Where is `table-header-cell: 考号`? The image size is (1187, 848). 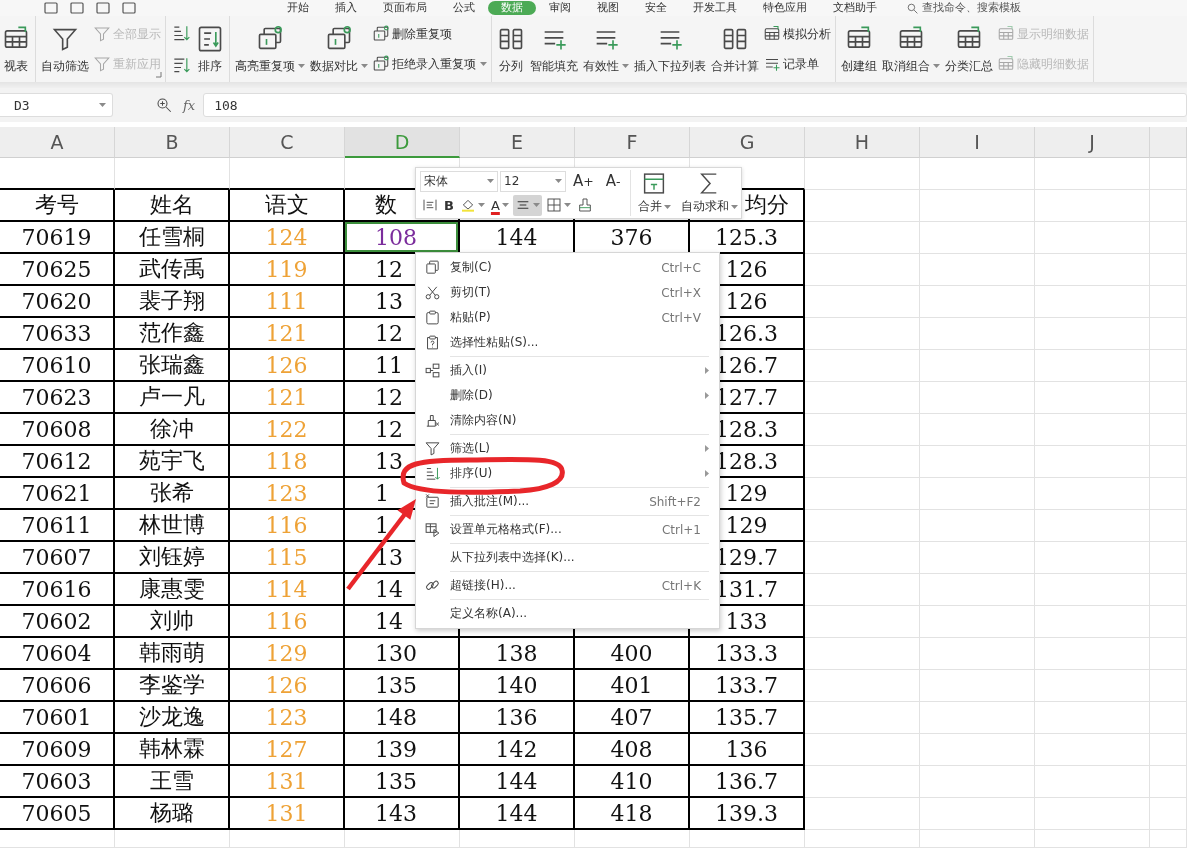 table-header-cell: 考号 is located at coordinates (57, 206).